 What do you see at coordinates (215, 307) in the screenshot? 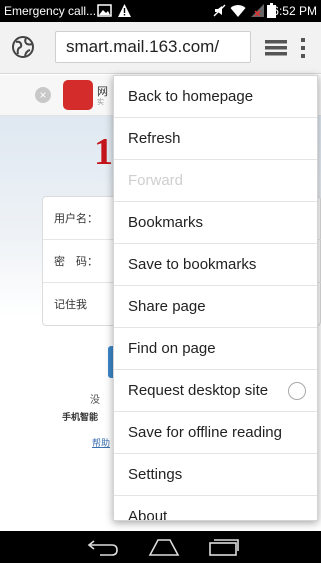
I see `menu-item-share-page: Share page` at bounding box center [215, 307].